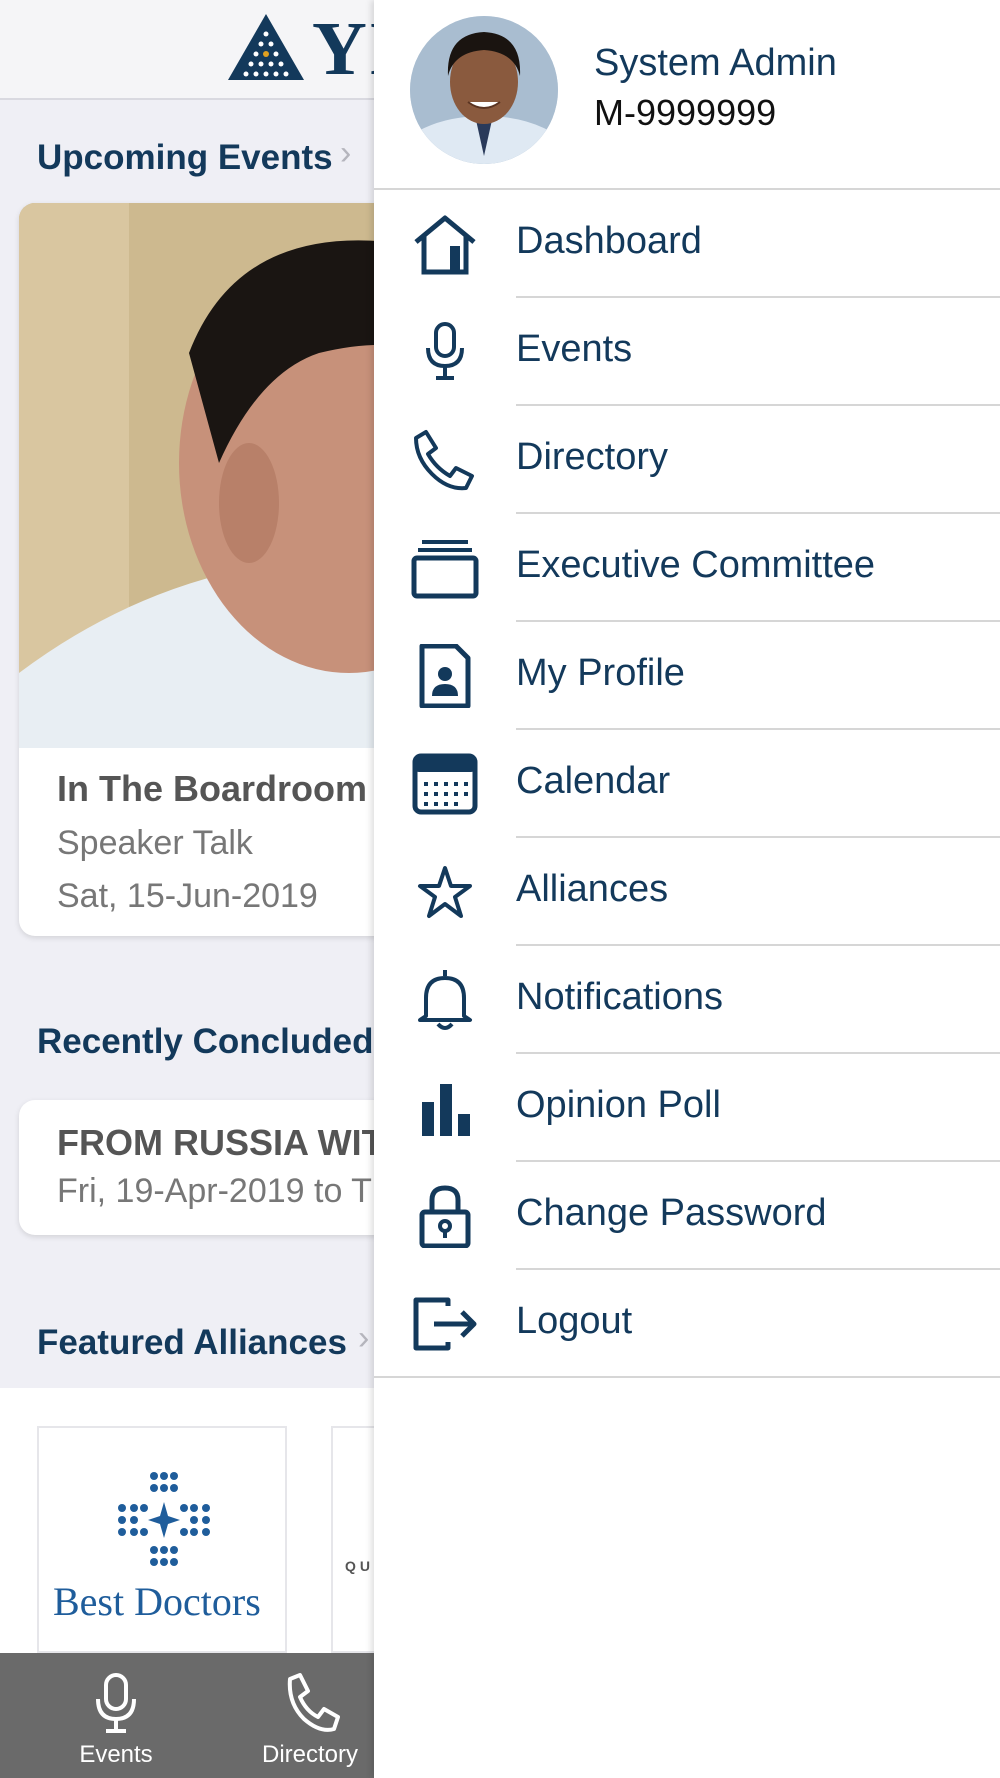 The width and height of the screenshot is (1000, 1778). I want to click on menu-item-opinion-poll: Opinion Poll, so click(687, 1108).